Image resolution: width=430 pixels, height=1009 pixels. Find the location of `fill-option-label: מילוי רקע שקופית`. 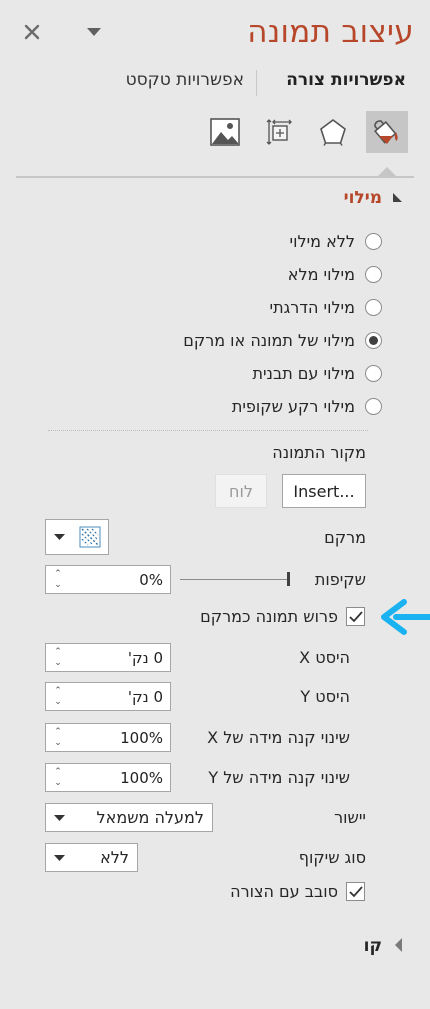

fill-option-label: מילוי רקע שקופית is located at coordinates (293, 406).